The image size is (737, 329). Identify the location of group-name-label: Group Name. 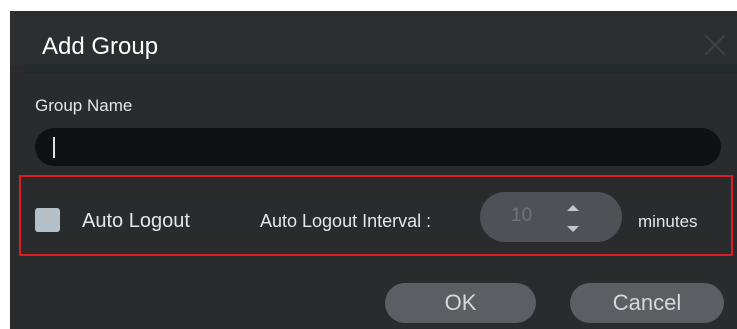
(84, 105).